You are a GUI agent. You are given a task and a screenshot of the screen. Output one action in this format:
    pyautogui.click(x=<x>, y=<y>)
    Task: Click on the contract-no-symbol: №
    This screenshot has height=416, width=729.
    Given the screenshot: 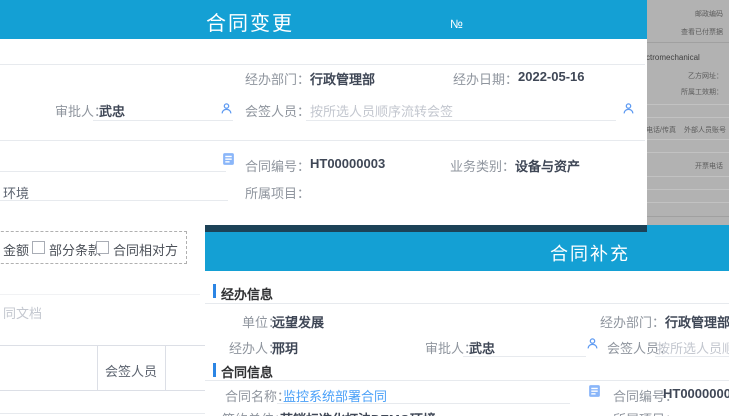 What is the action you would take?
    pyautogui.click(x=456, y=24)
    